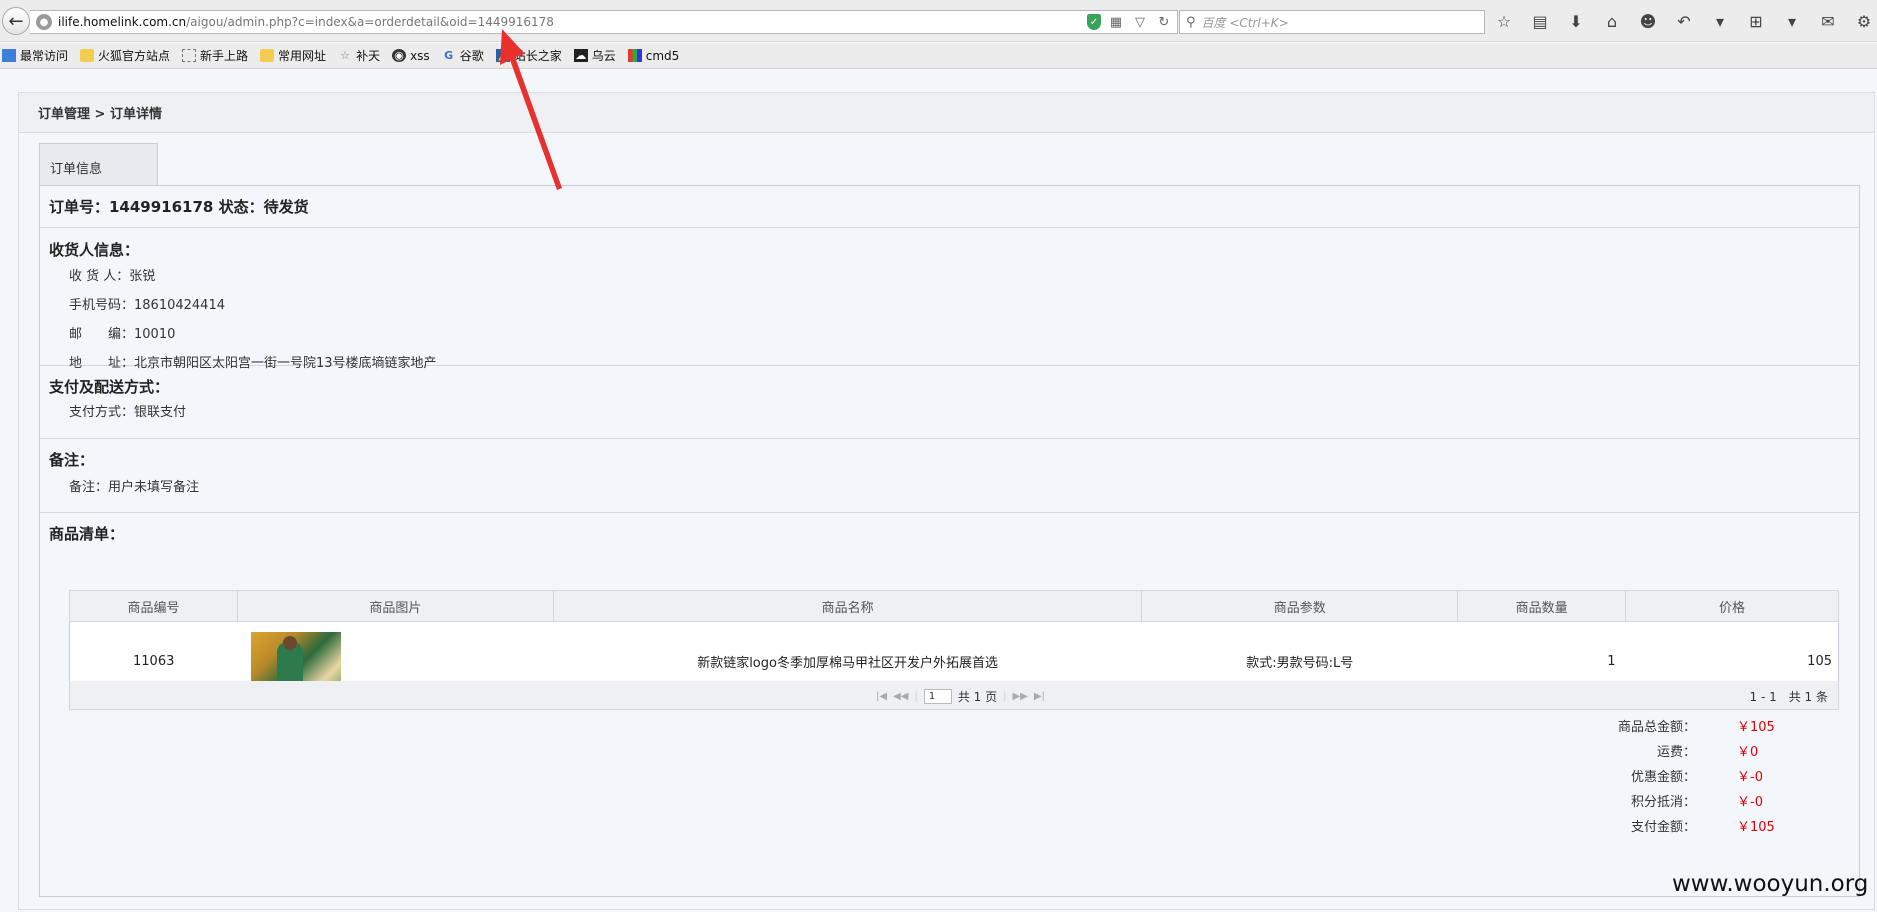  What do you see at coordinates (653, 56) in the screenshot?
I see `bookmark-cmd5: cmd5` at bounding box center [653, 56].